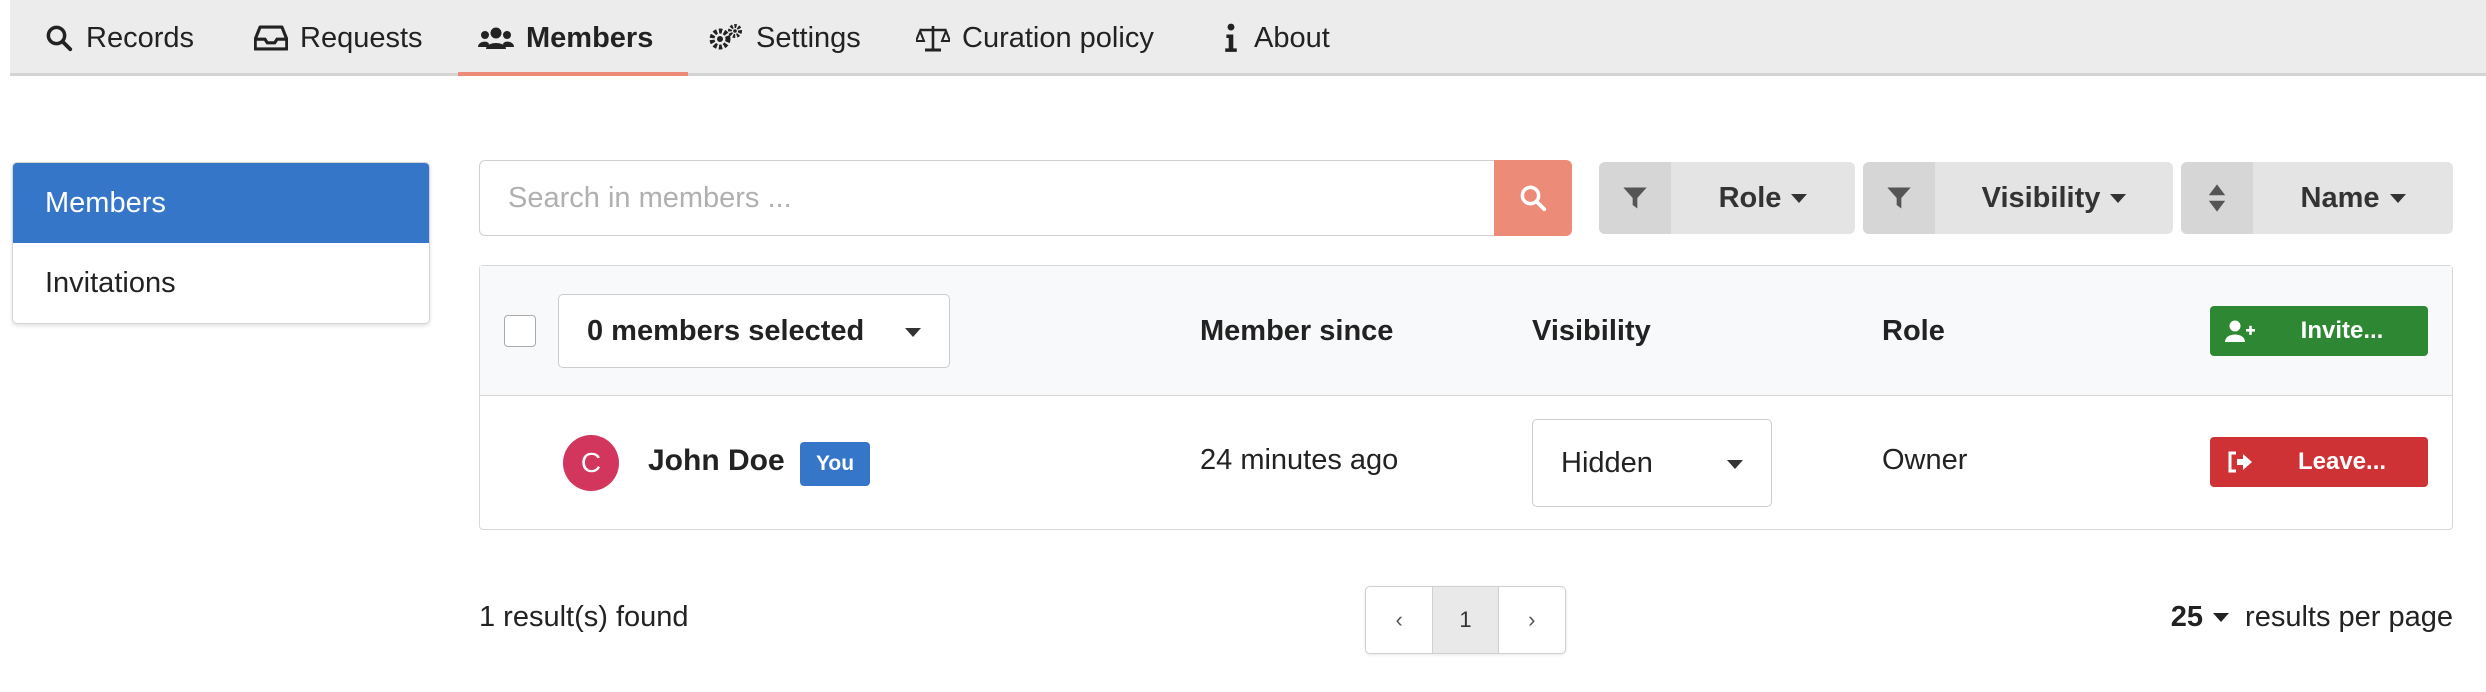 The width and height of the screenshot is (2486, 692). Describe the element at coordinates (835, 464) in the screenshot. I see `you-badge: You` at that location.